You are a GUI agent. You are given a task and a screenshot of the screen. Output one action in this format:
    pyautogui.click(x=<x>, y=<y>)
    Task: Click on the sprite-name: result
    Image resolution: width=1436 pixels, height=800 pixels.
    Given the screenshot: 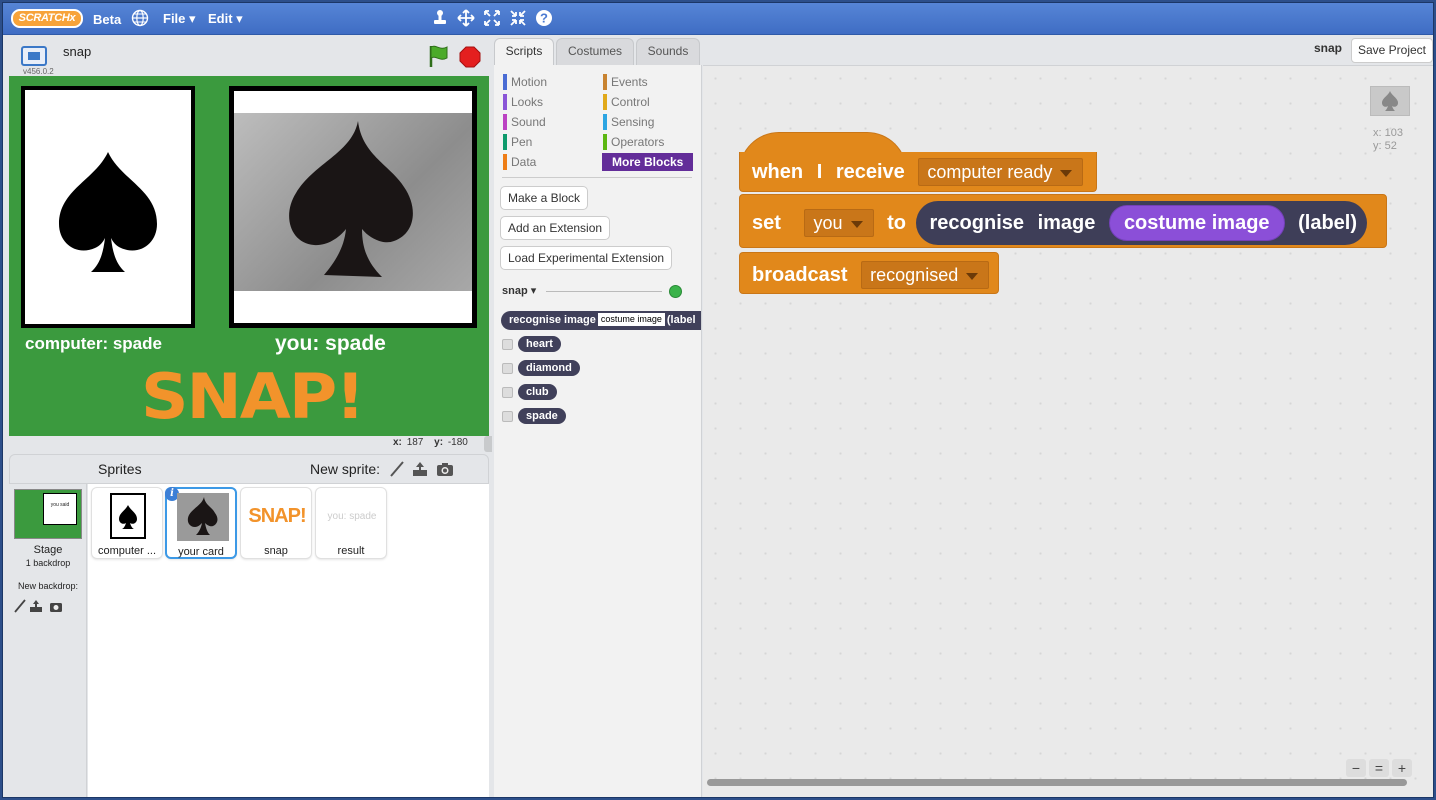 What is the action you would take?
    pyautogui.click(x=351, y=551)
    